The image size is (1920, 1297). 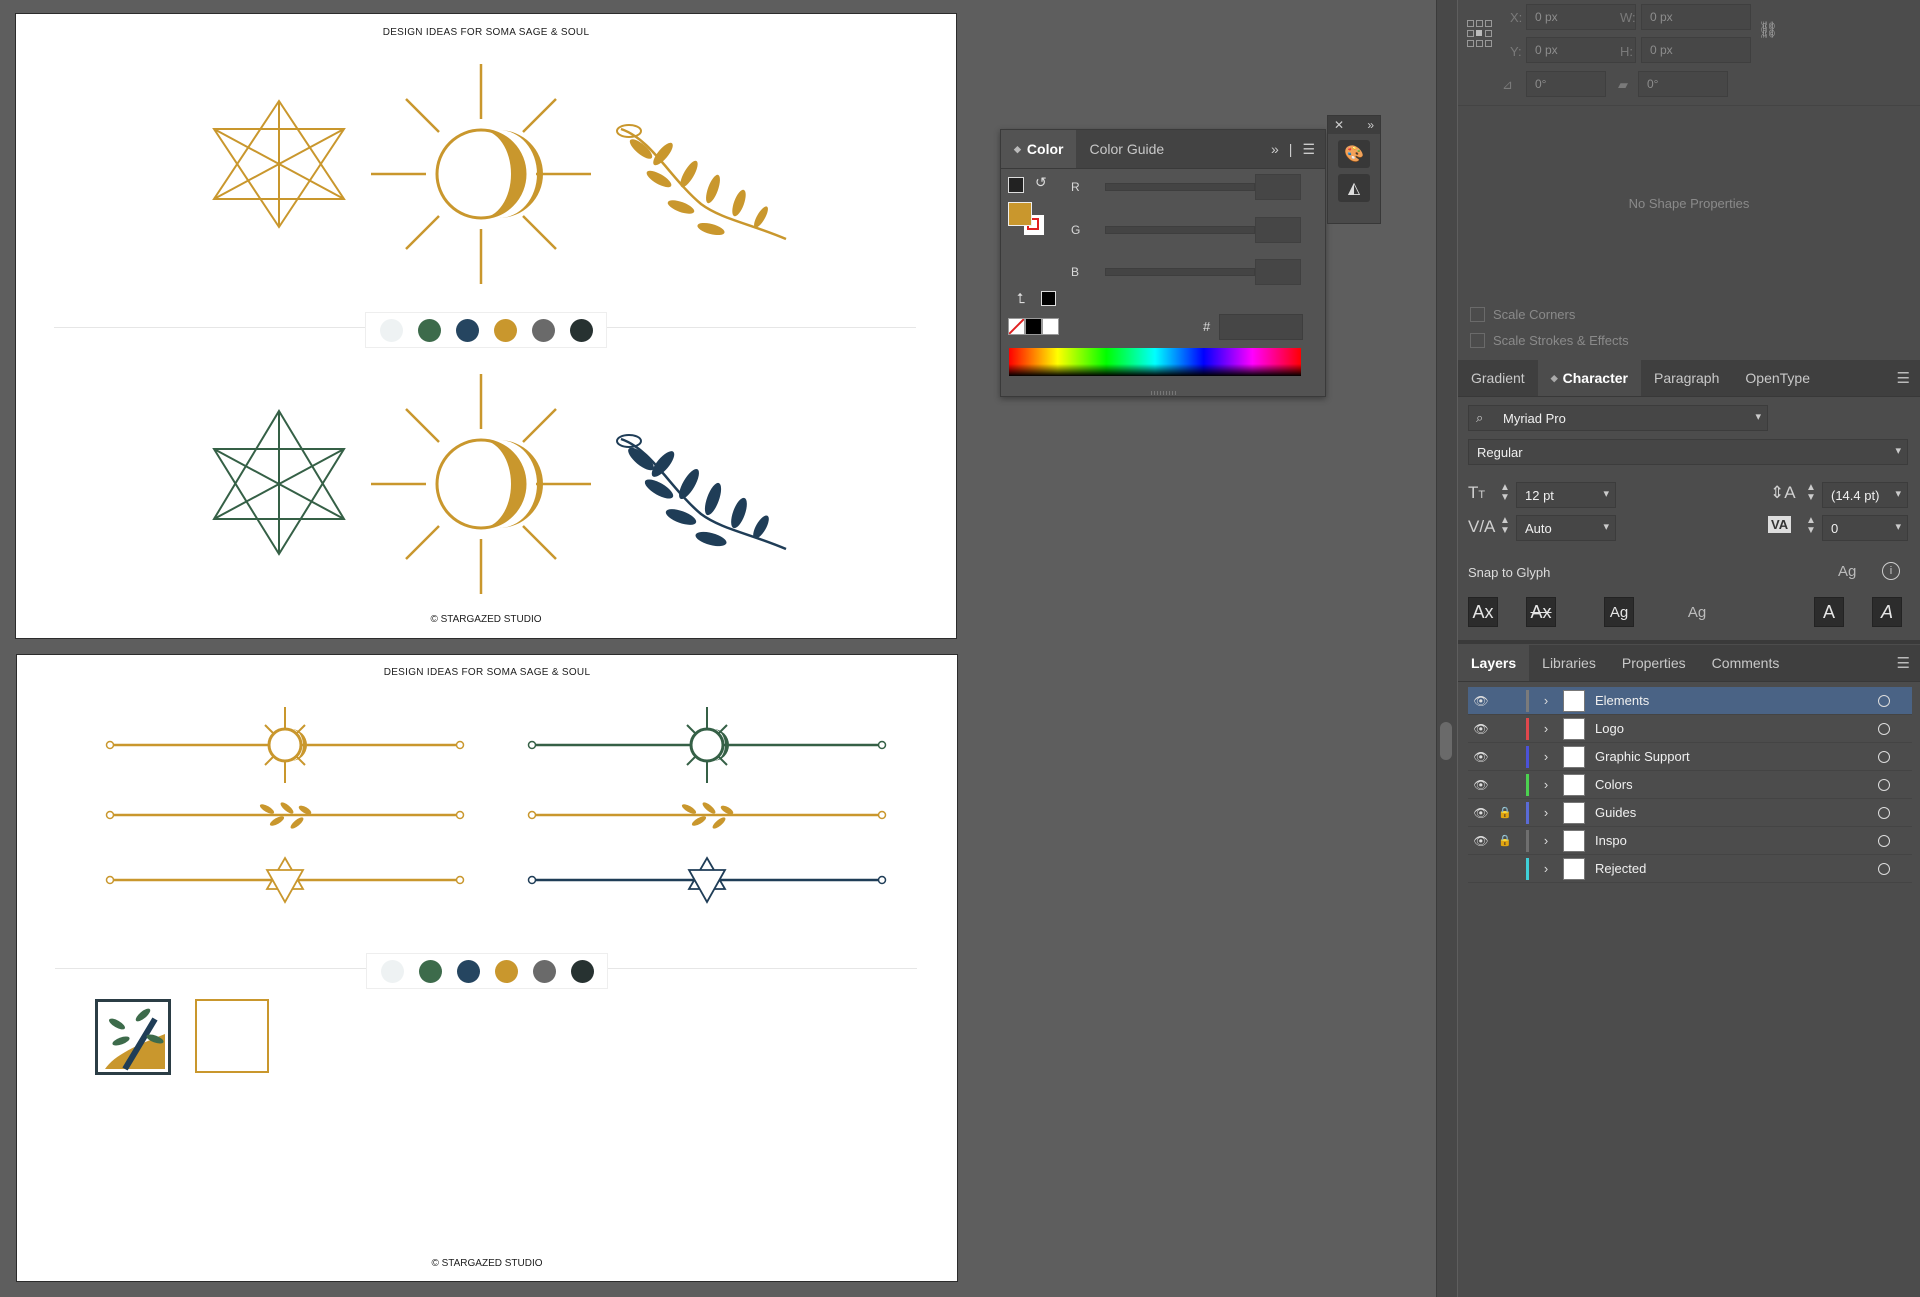 What do you see at coordinates (1016, 185) in the screenshot?
I see `swap-default-icon` at bounding box center [1016, 185].